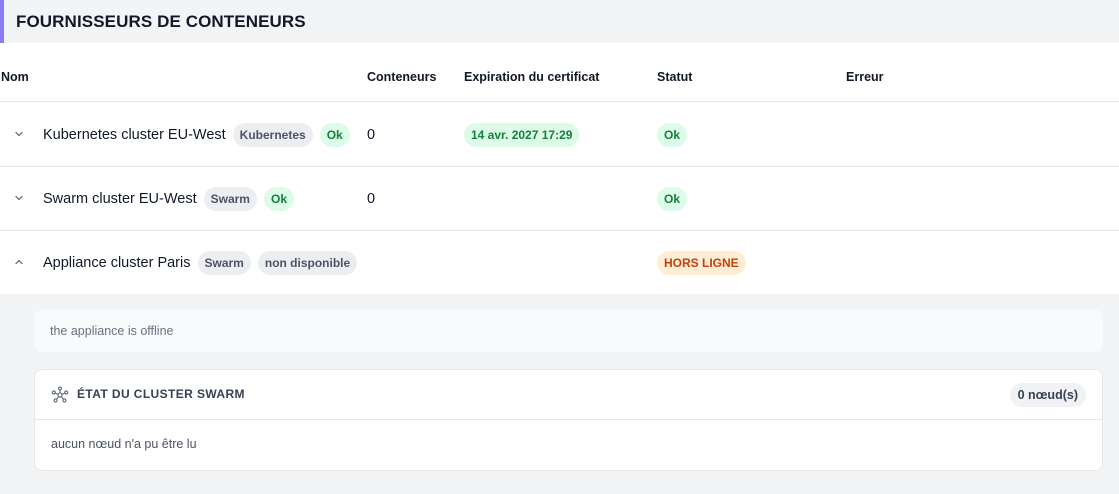 Image resolution: width=1119 pixels, height=494 pixels. I want to click on error-message: the appliance is offline, so click(112, 331).